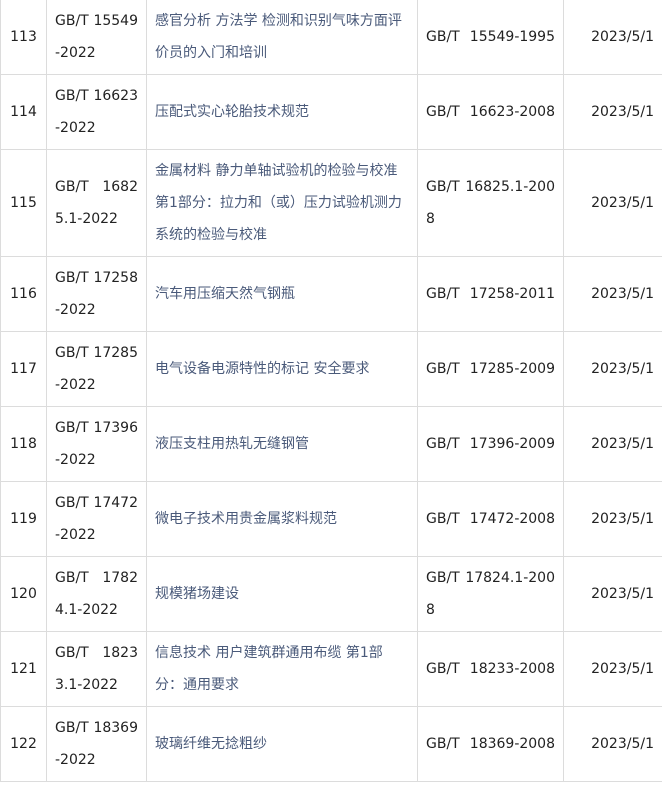  What do you see at coordinates (96, 369) in the screenshot?
I see `standard-code: GB/T 17285-2022` at bounding box center [96, 369].